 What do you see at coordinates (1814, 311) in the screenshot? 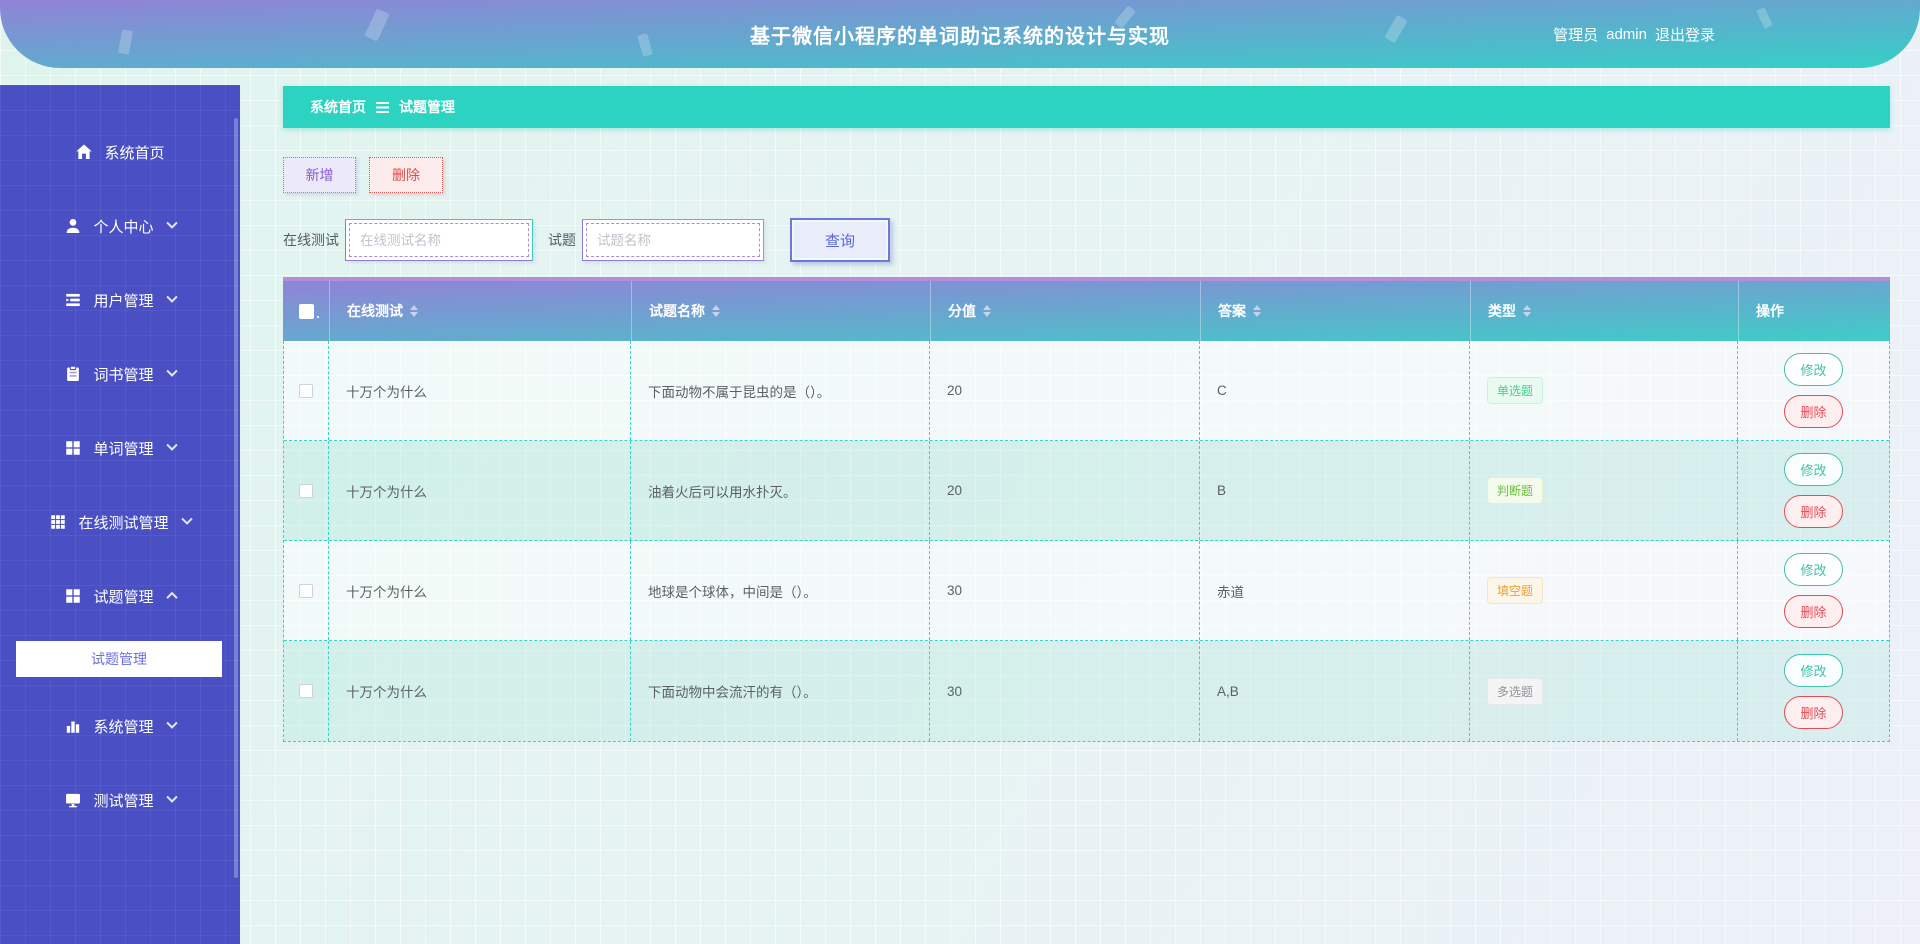
I see `column-header-actions: 操作` at bounding box center [1814, 311].